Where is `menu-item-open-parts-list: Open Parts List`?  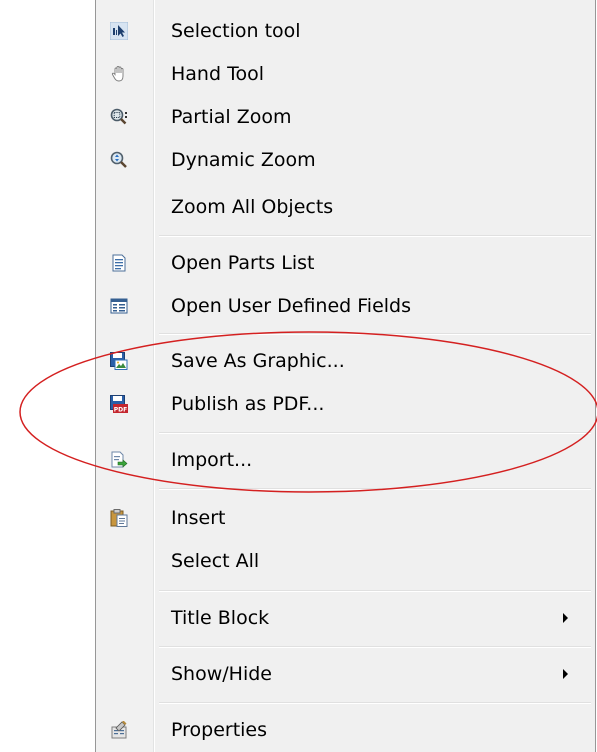 menu-item-open-parts-list: Open Parts List is located at coordinates (345, 263).